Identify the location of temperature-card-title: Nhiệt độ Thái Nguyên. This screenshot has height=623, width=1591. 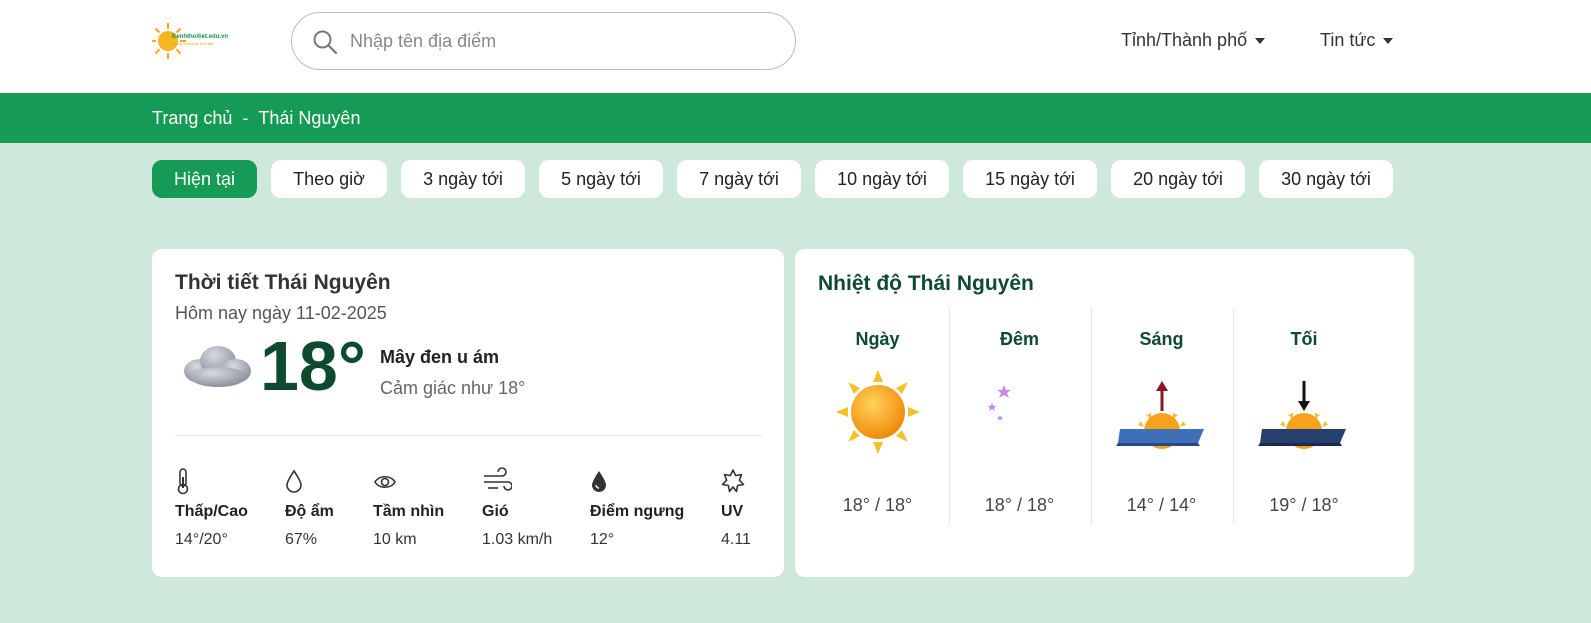
(926, 283).